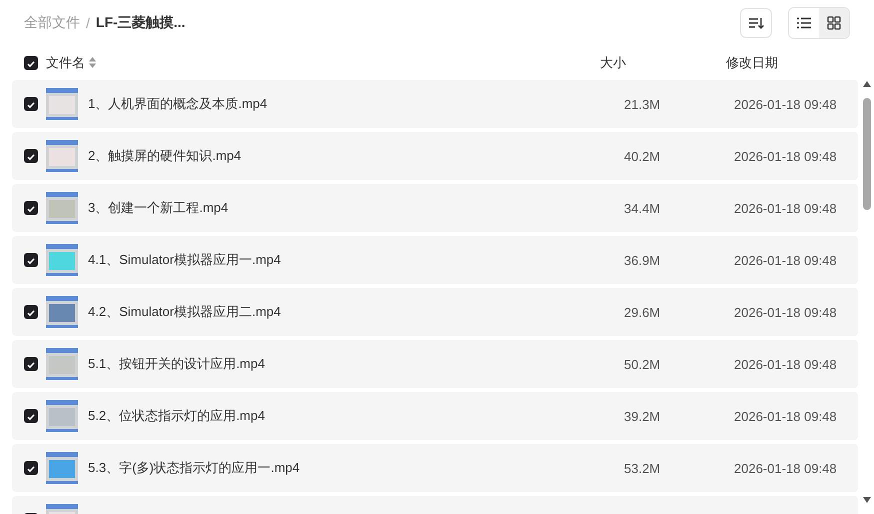  What do you see at coordinates (65, 63) in the screenshot?
I see `column-header: 文件名` at bounding box center [65, 63].